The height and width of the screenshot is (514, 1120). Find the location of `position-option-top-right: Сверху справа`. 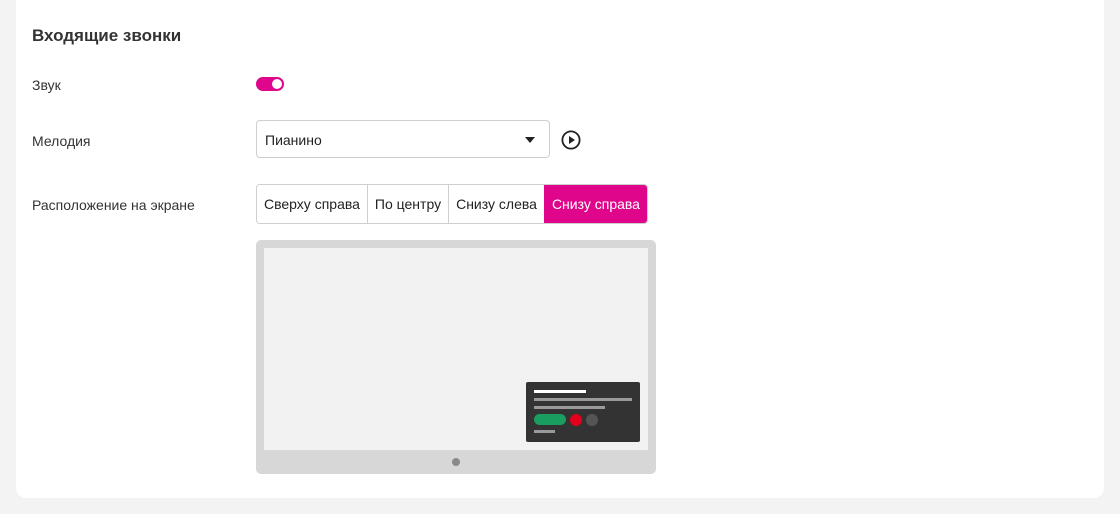

position-option-top-right: Сверху справа is located at coordinates (312, 204).